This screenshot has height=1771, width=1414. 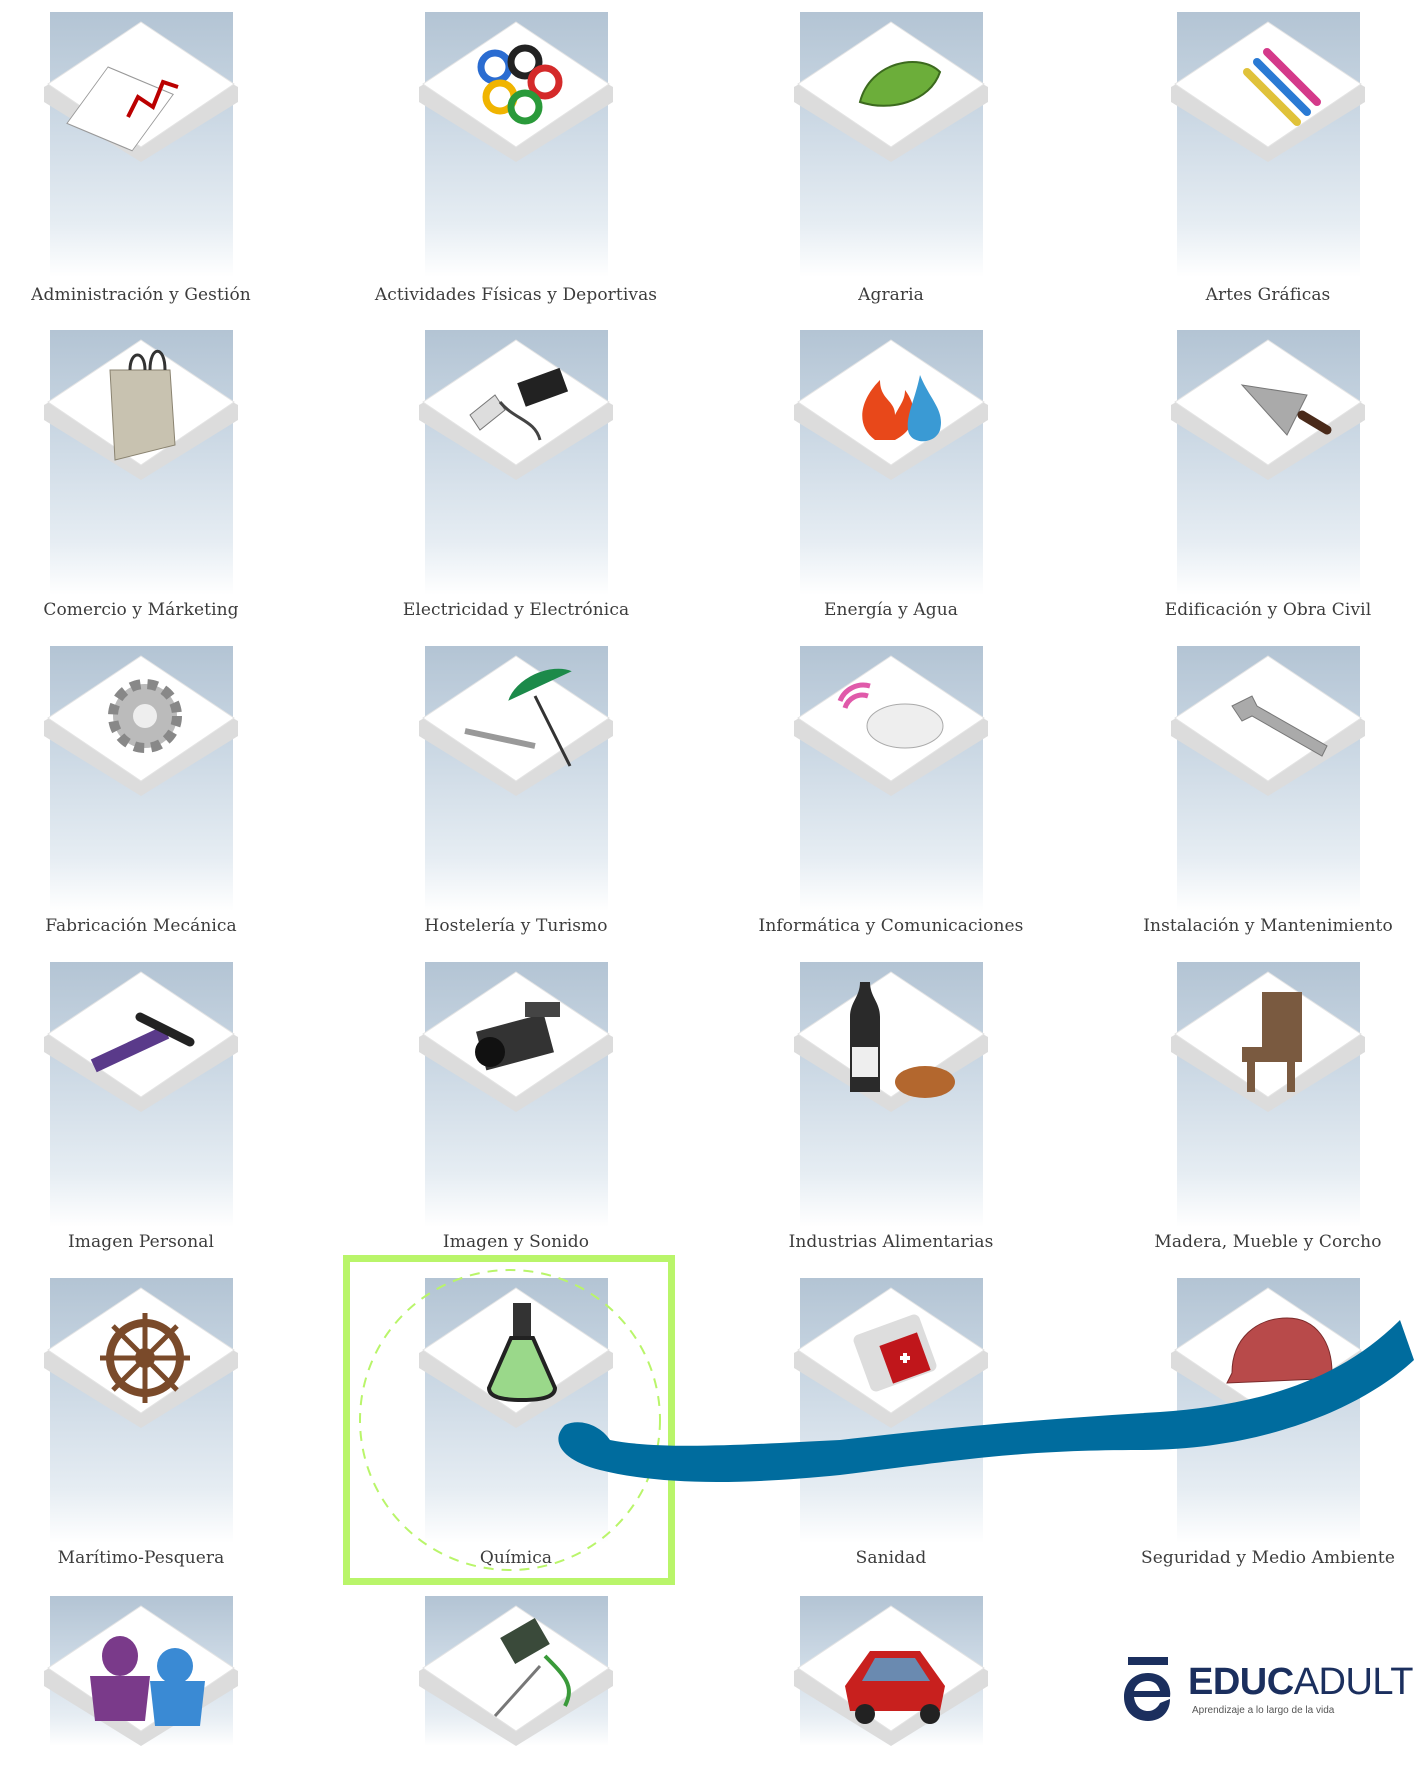 I want to click on thread-needle-icon, so click(x=532, y=1668).